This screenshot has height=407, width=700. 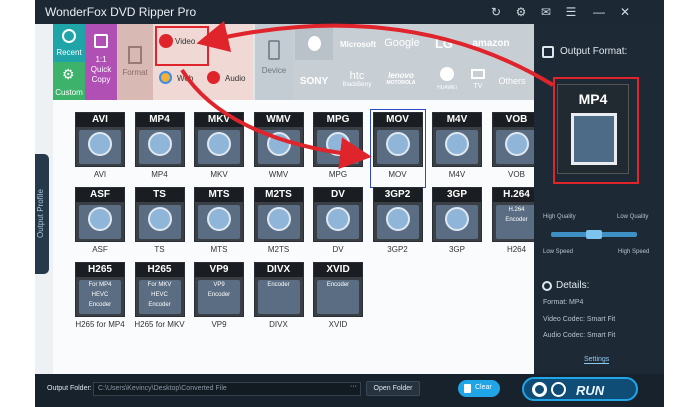 What do you see at coordinates (512, 81) in the screenshot?
I see `others-brand: Others` at bounding box center [512, 81].